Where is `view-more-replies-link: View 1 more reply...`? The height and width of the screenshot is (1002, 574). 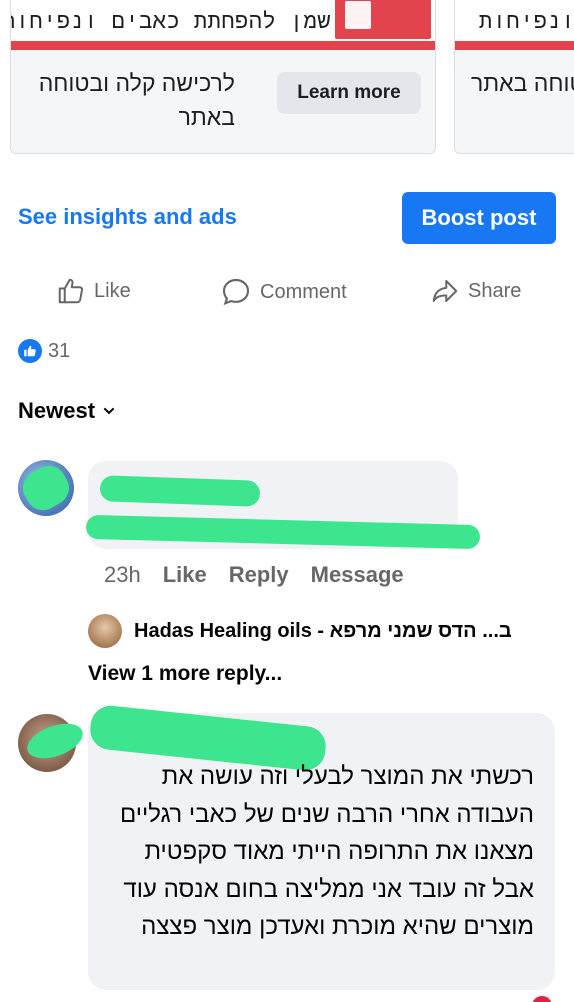
view-more-replies-link: View 1 more reply... is located at coordinates (185, 674).